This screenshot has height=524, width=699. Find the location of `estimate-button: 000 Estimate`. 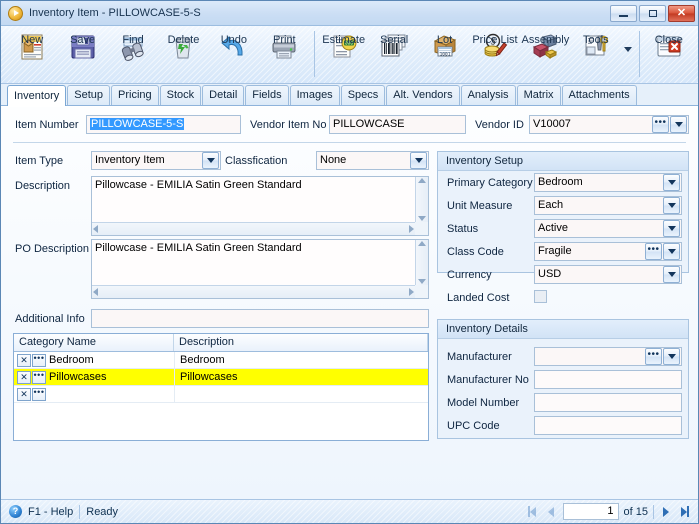

estimate-button: 000 Estimate is located at coordinates (344, 55).